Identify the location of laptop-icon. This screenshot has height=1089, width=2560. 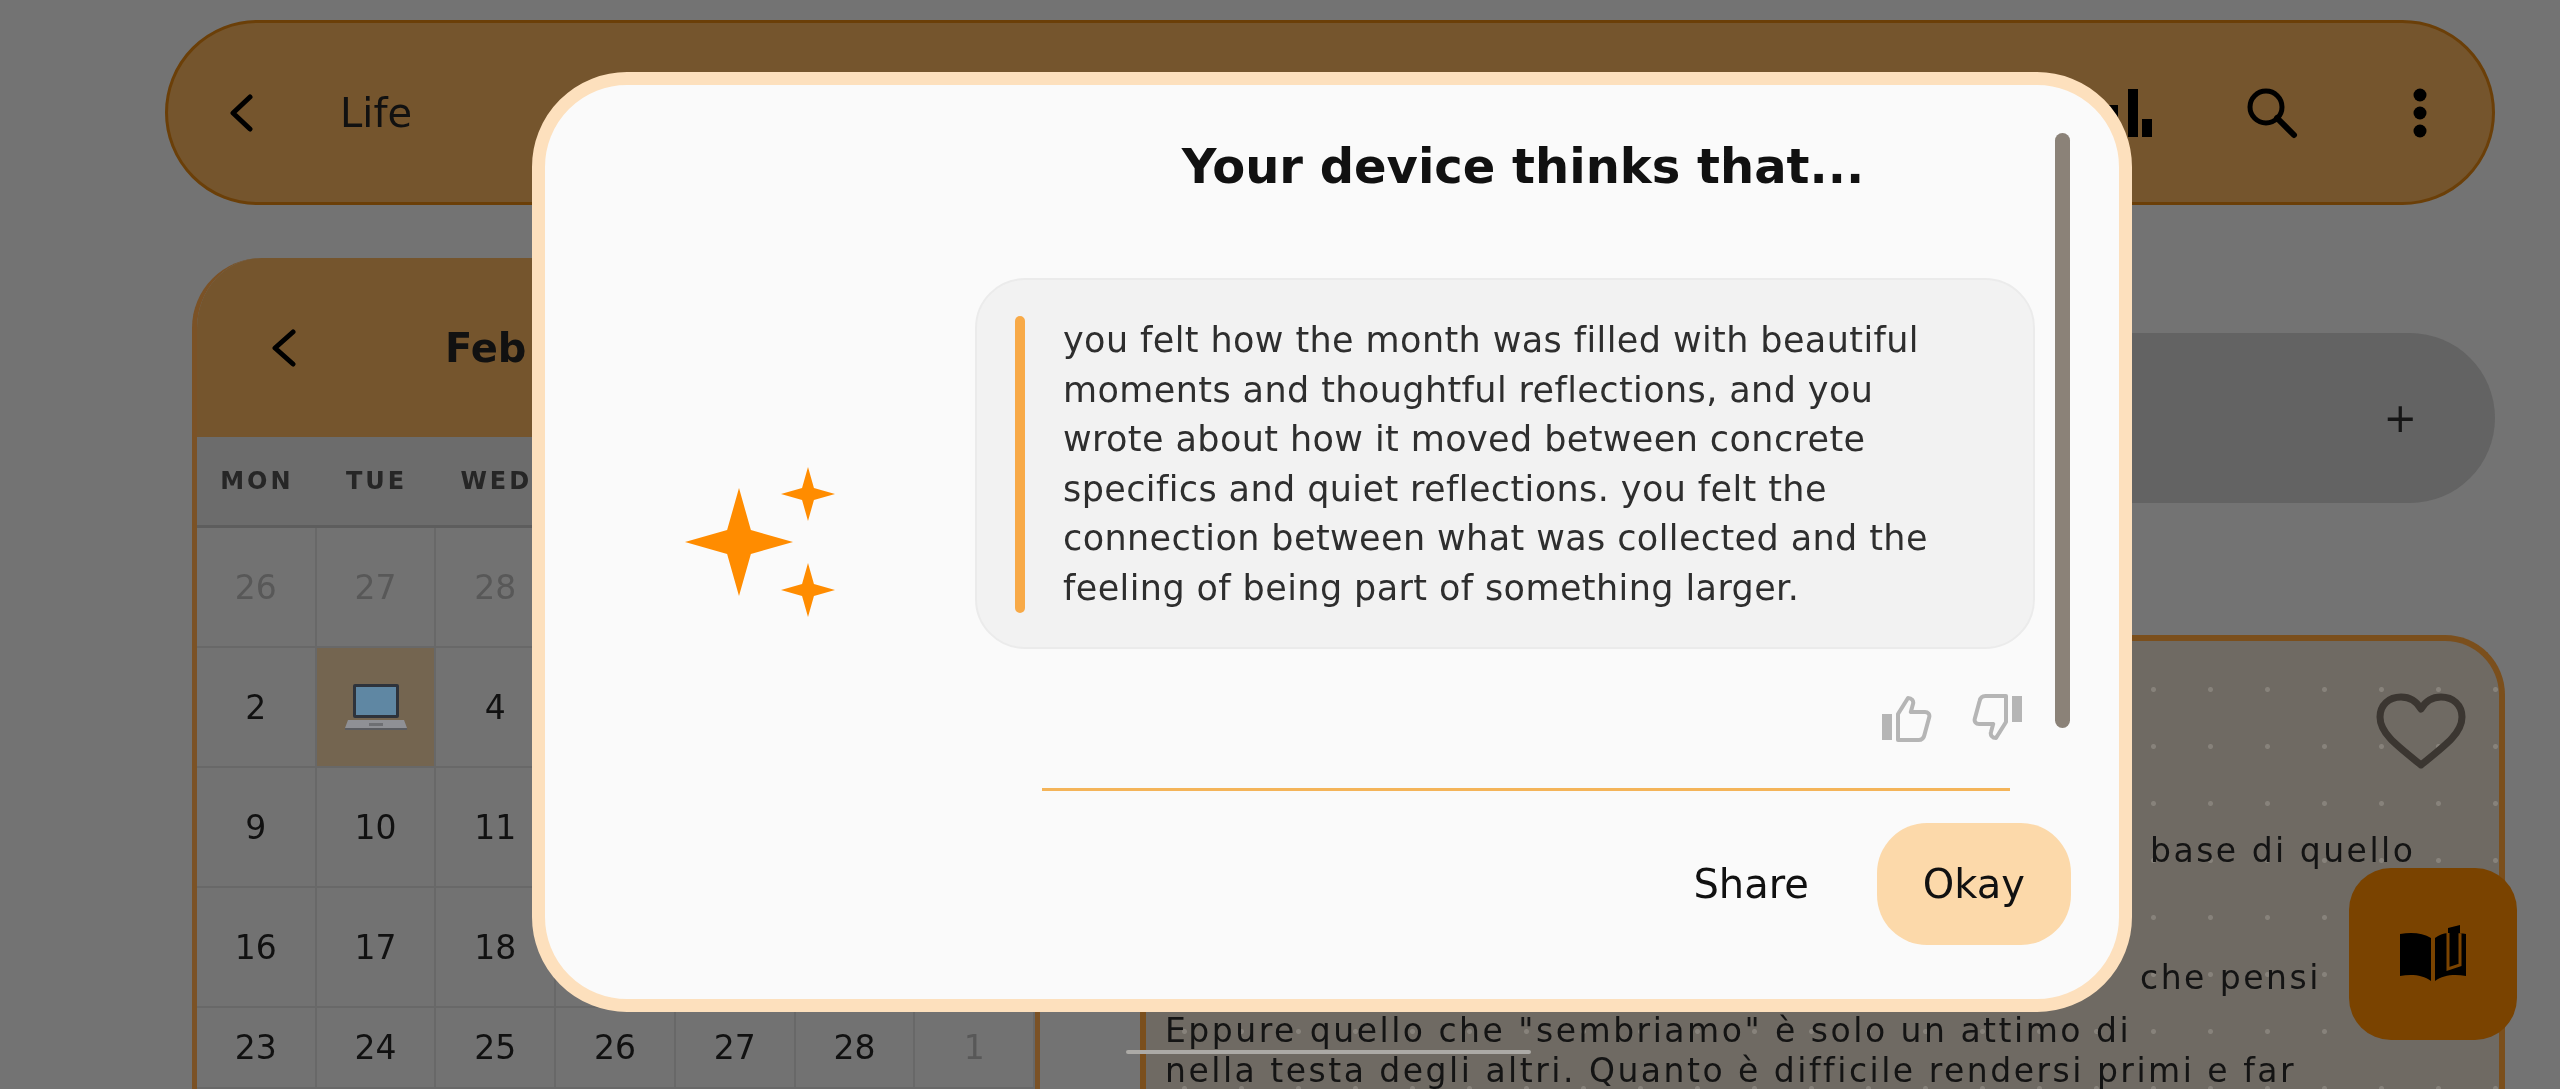
(375, 707).